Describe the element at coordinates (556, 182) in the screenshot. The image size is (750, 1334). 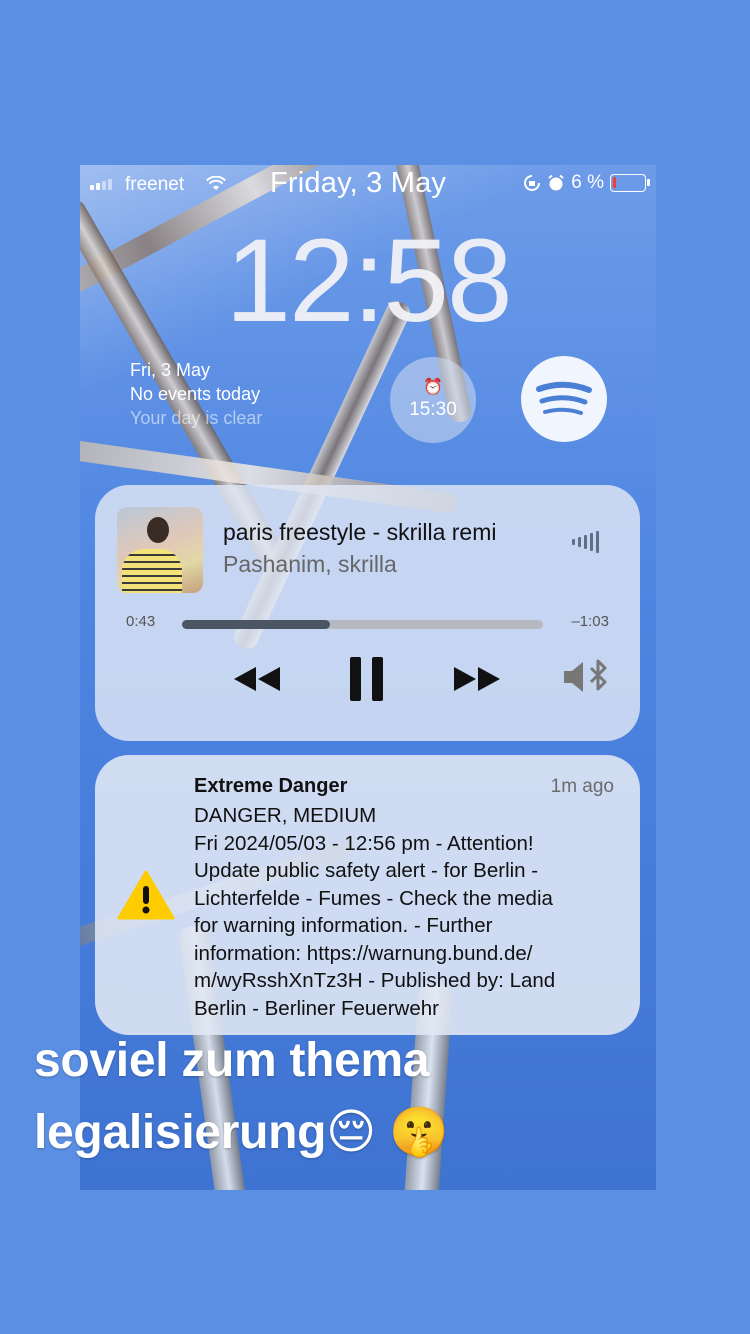
I see `alarm-icon` at that location.